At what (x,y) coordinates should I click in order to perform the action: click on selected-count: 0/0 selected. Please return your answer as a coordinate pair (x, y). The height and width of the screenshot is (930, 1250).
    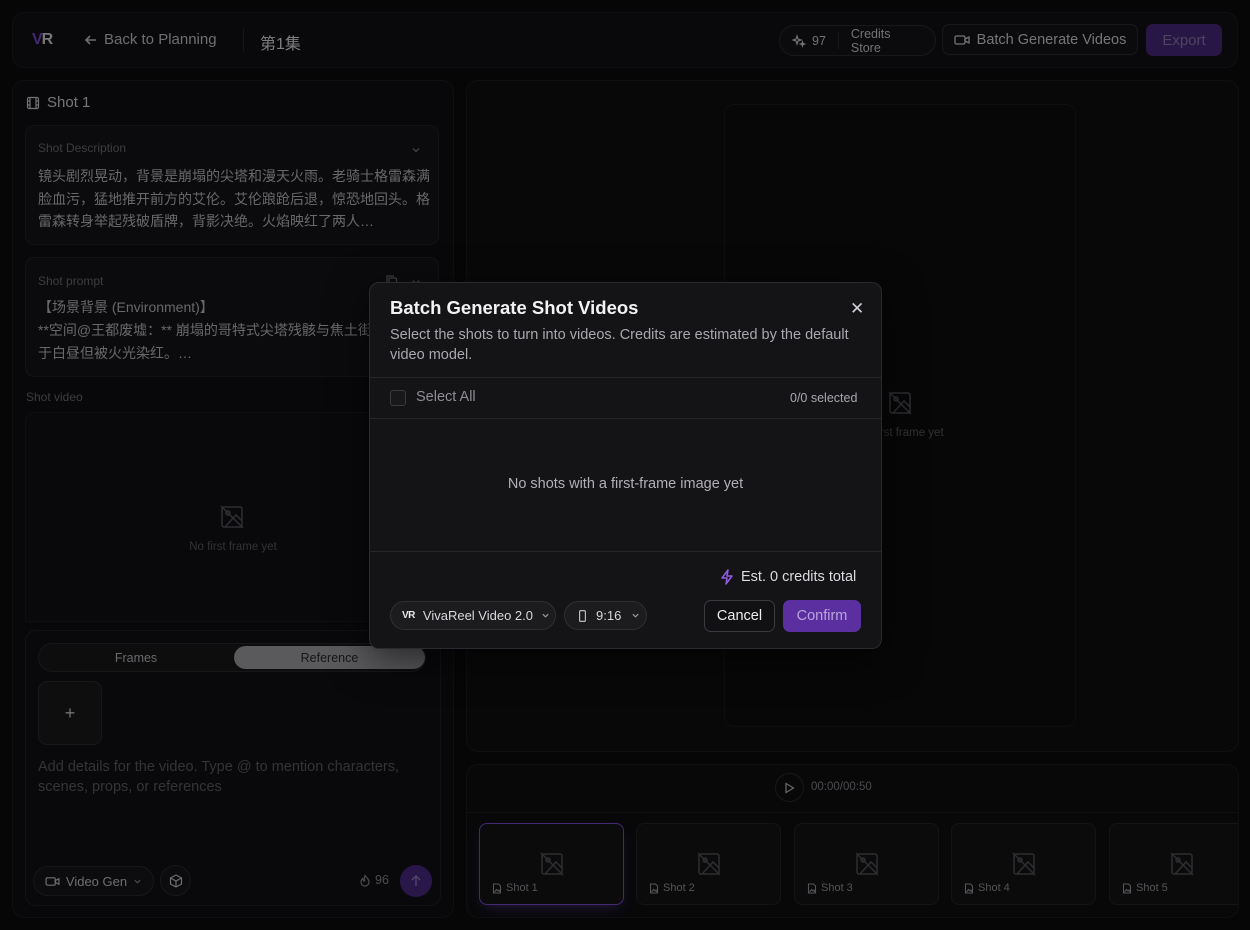
    Looking at the image, I should click on (824, 398).